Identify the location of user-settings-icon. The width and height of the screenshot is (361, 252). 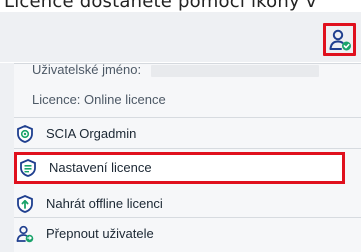
(340, 39).